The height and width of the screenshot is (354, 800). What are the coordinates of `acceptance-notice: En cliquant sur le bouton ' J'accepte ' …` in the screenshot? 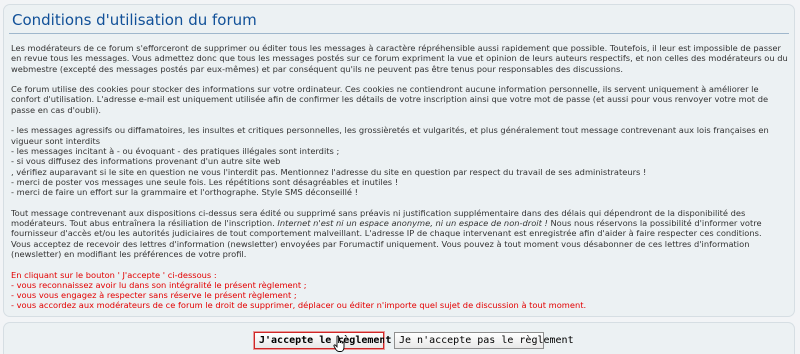 It's located at (400, 290).